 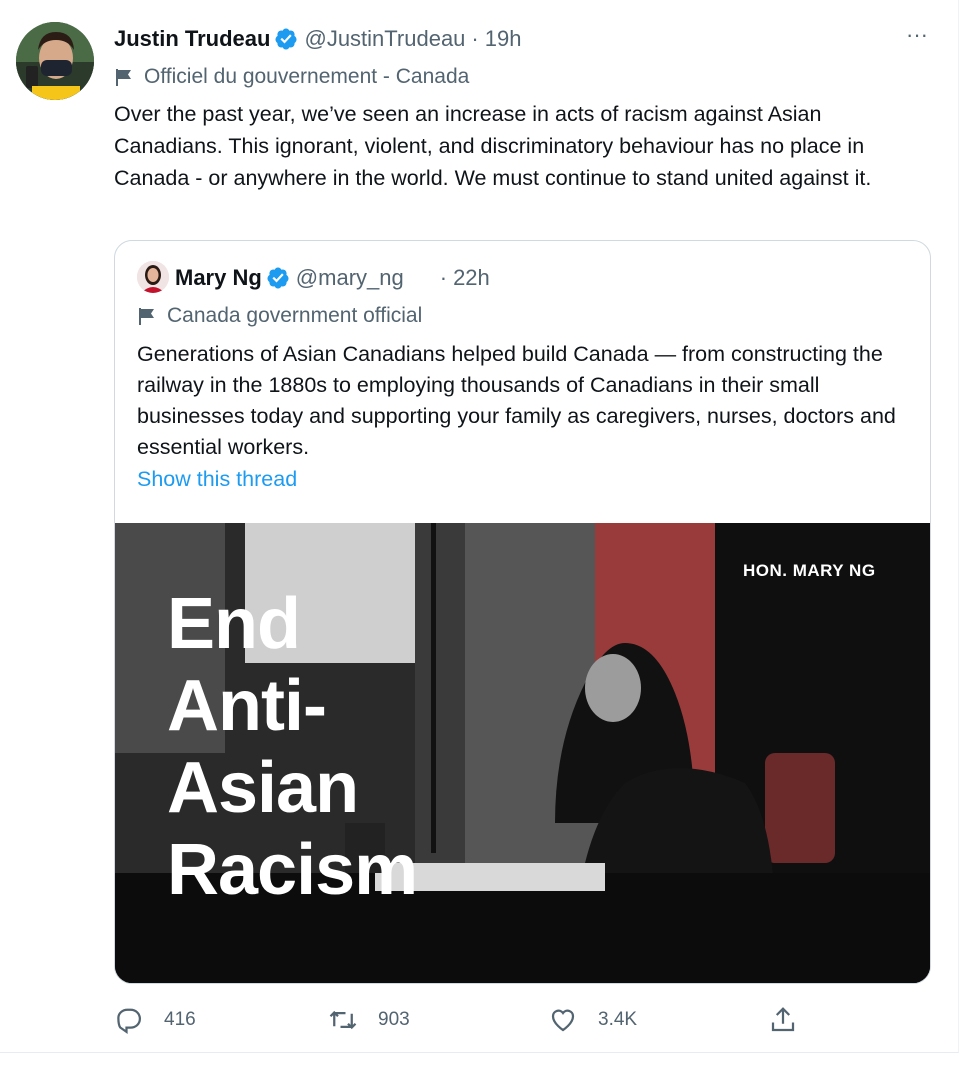 What do you see at coordinates (369, 1020) in the screenshot?
I see `retweet-button: 903` at bounding box center [369, 1020].